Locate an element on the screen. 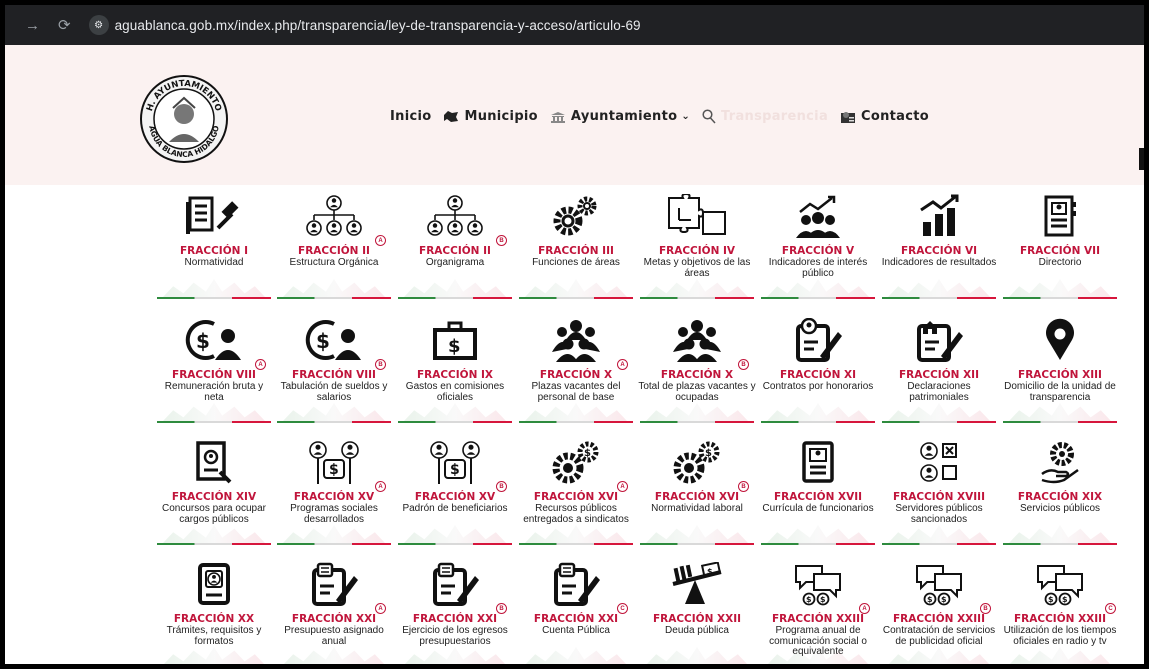 The image size is (1149, 669). building-icon is located at coordinates (558, 117).